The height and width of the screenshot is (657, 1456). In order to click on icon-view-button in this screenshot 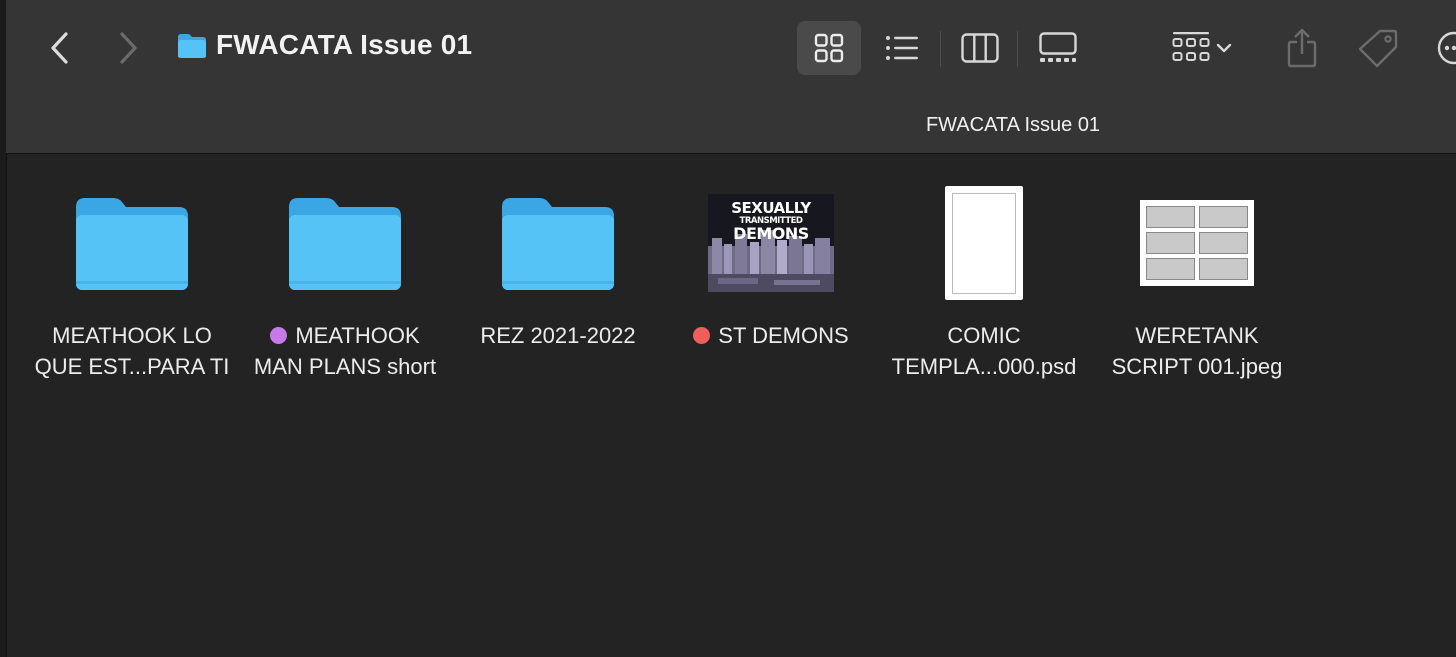, I will do `click(829, 48)`.